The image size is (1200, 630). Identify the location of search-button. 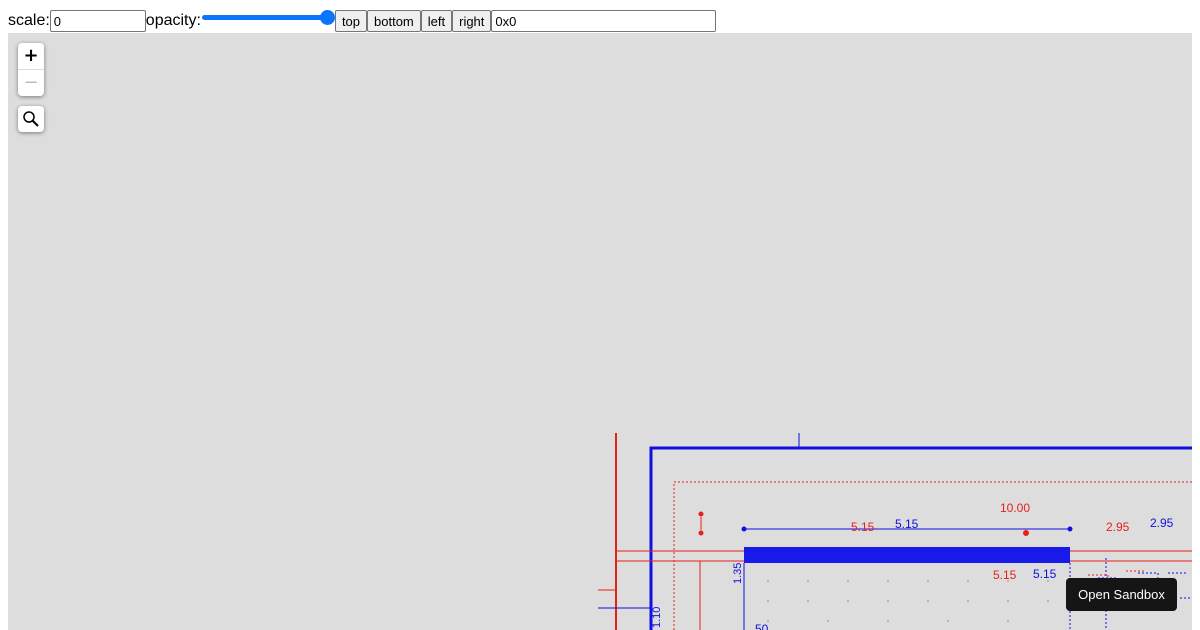
(31, 119).